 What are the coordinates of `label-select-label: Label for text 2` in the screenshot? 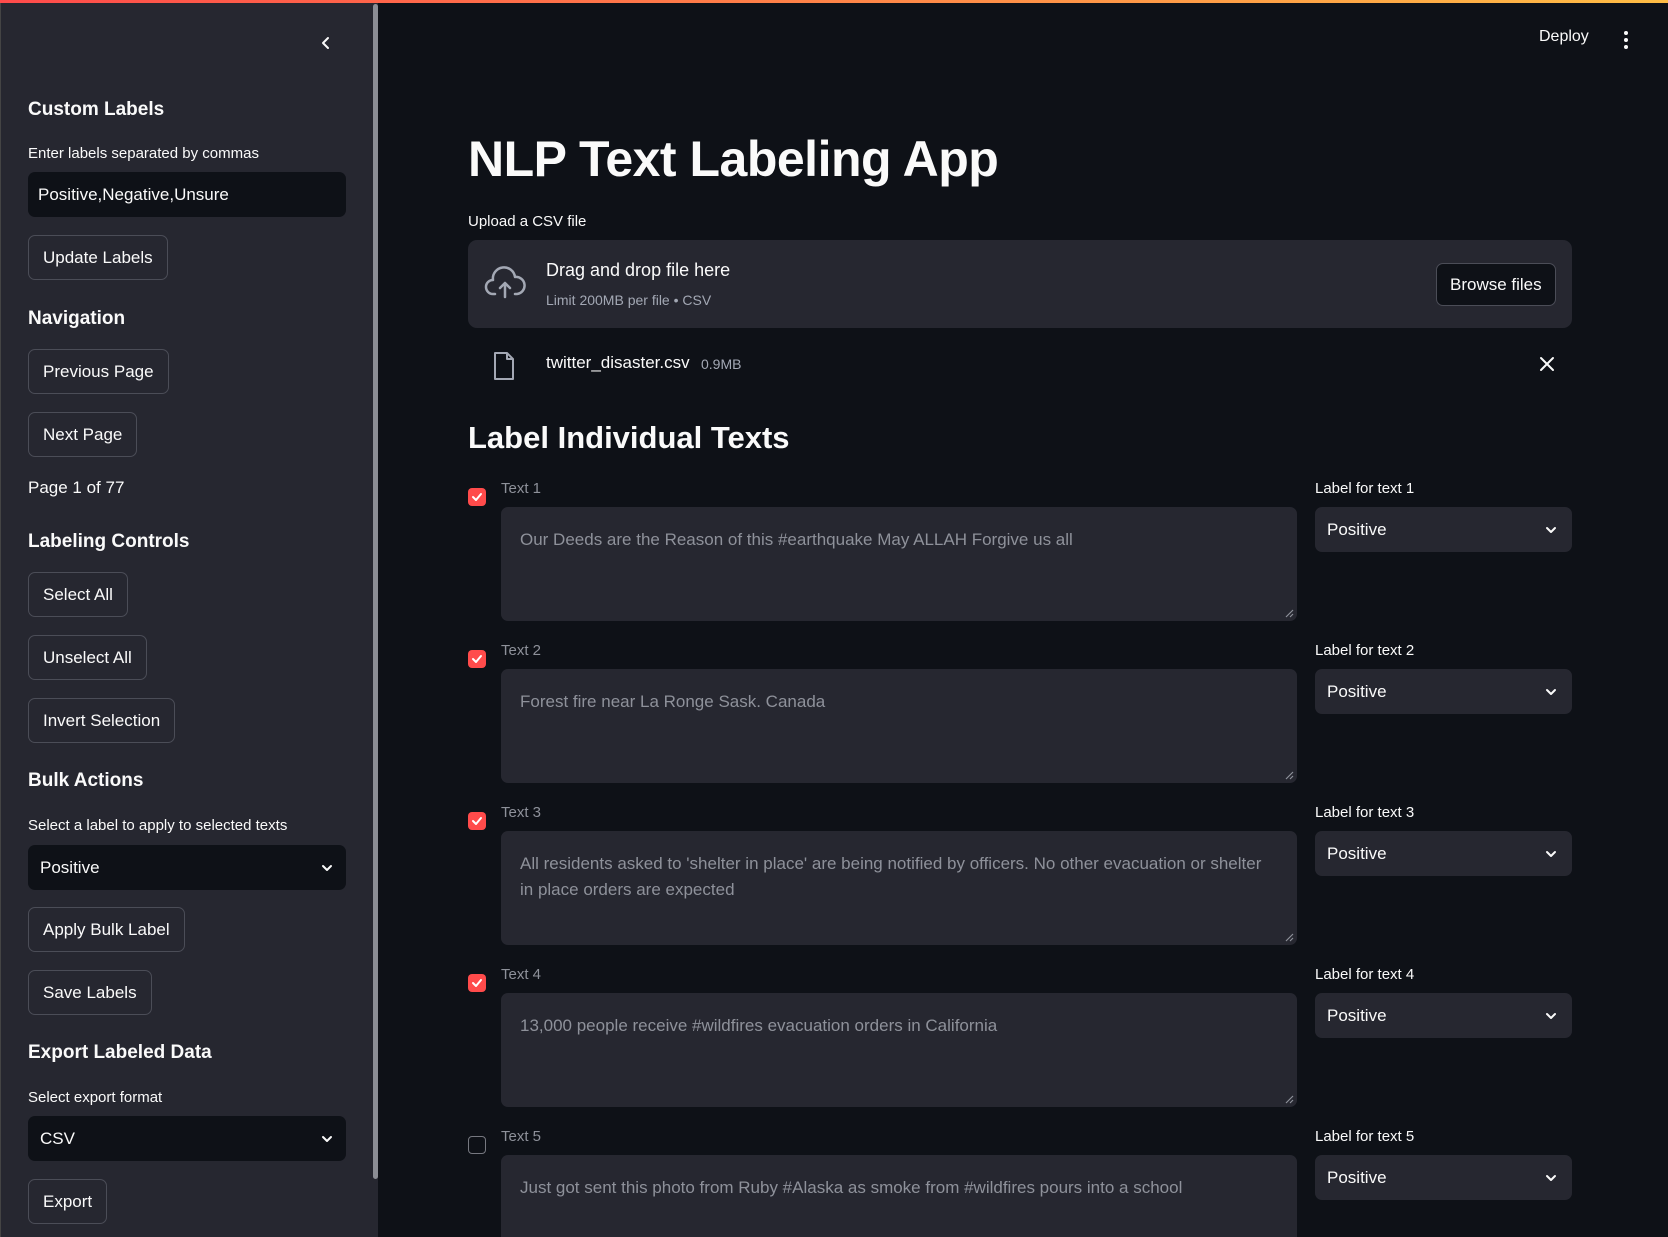 It's located at (1365, 650).